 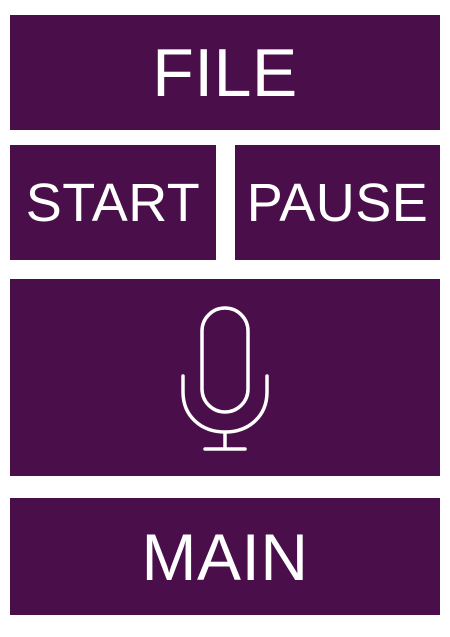 I want to click on microphone-icon, so click(x=225, y=378).